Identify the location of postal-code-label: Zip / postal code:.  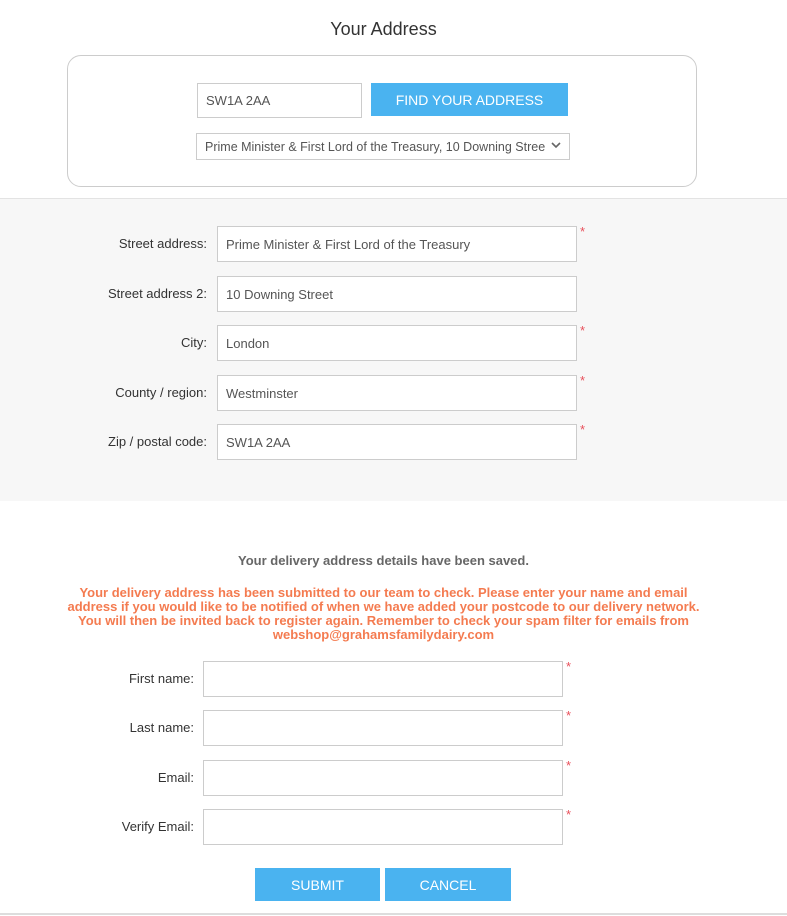
(157, 441).